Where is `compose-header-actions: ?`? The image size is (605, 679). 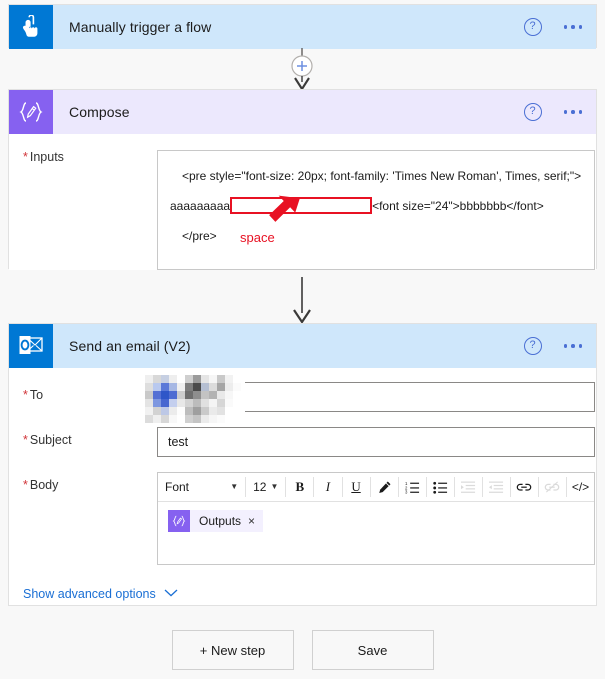
compose-header-actions: ? is located at coordinates (560, 112).